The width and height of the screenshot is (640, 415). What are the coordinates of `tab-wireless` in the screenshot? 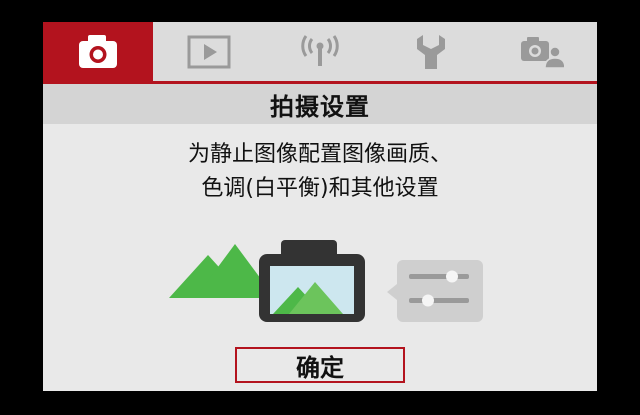 It's located at (319, 51).